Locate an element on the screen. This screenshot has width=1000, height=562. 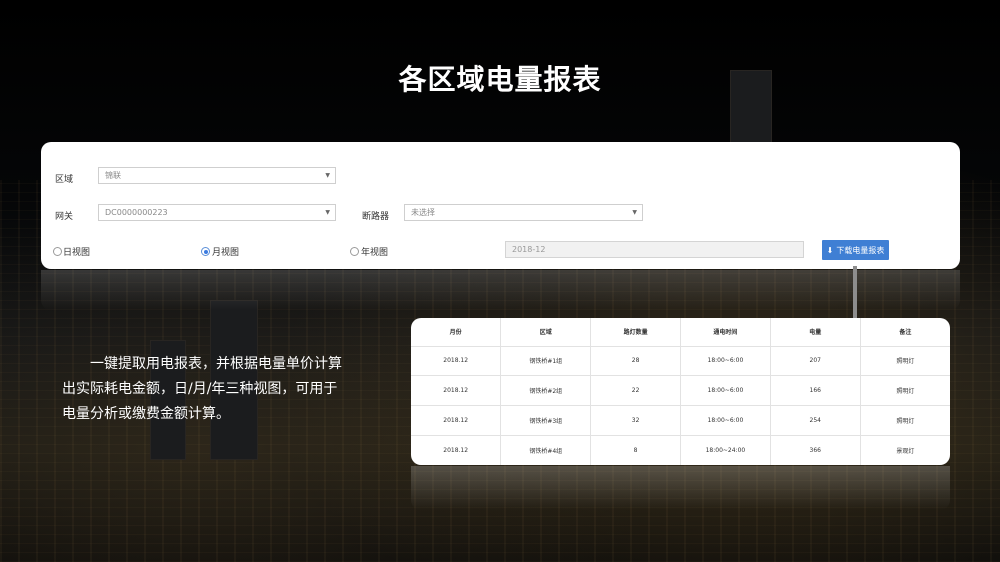
download-report-button: ⬇ 下载电量报表 is located at coordinates (855, 250).